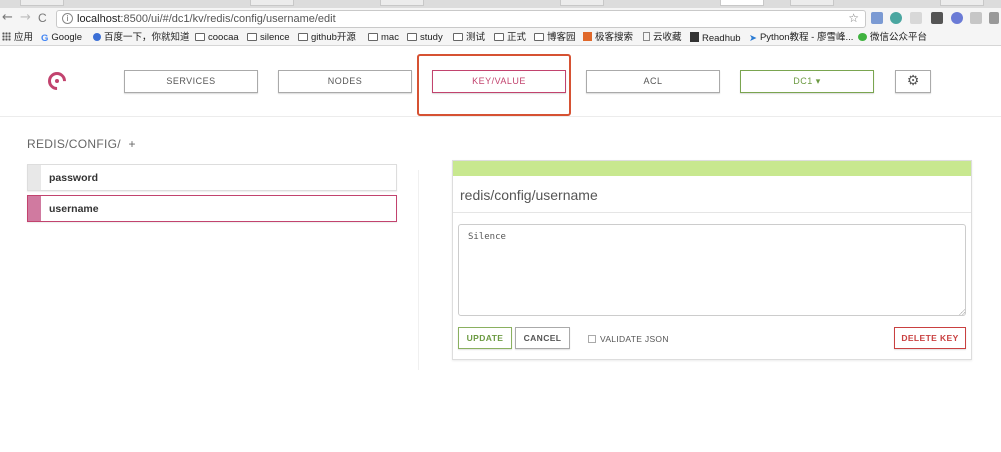  What do you see at coordinates (634, 339) in the screenshot?
I see `validate-json-label: VALIDATE JSON` at bounding box center [634, 339].